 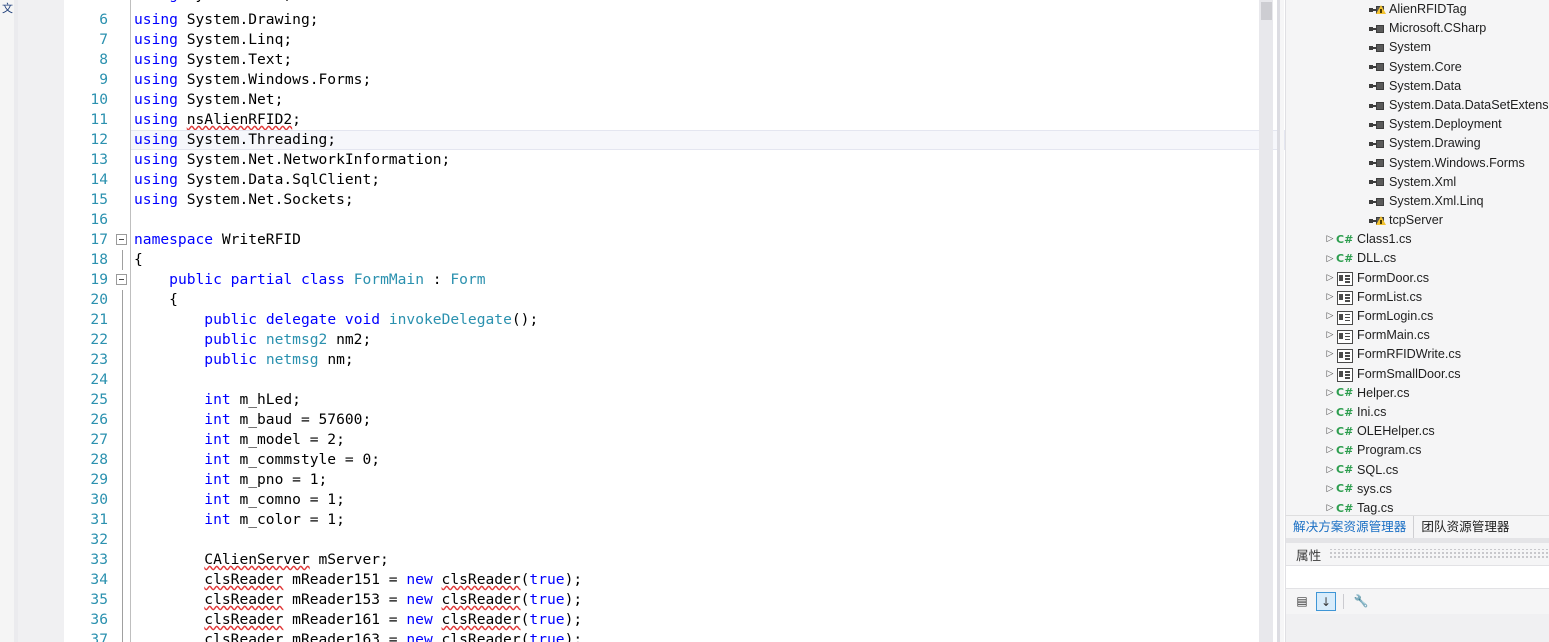 What do you see at coordinates (1350, 527) in the screenshot?
I see `dock-tab-1: 解决方案资源管理器` at bounding box center [1350, 527].